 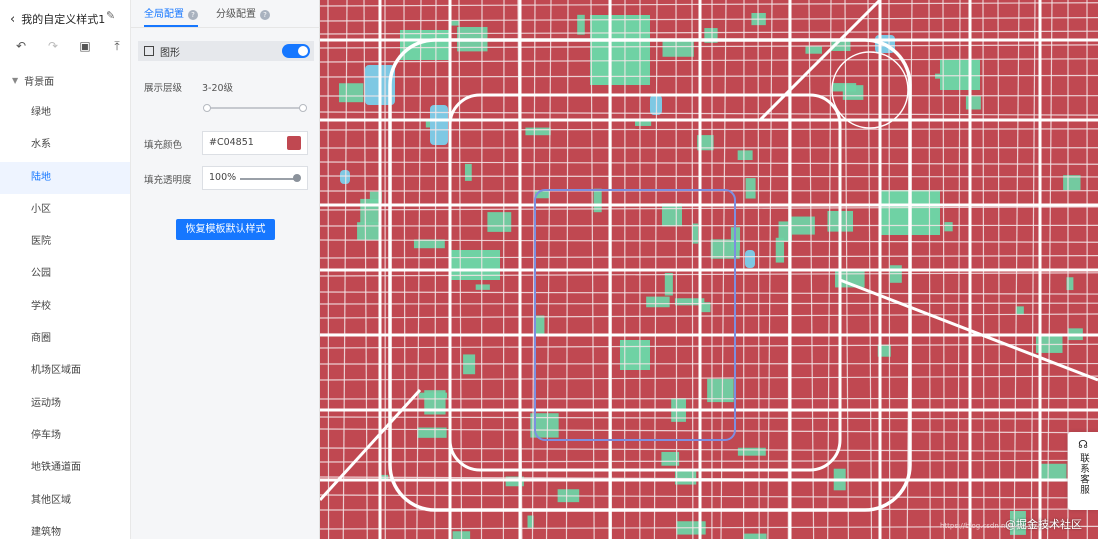 What do you see at coordinates (207, 17) in the screenshot?
I see `config-tabs: 全局配置 ? 分级配置 ?` at bounding box center [207, 17].